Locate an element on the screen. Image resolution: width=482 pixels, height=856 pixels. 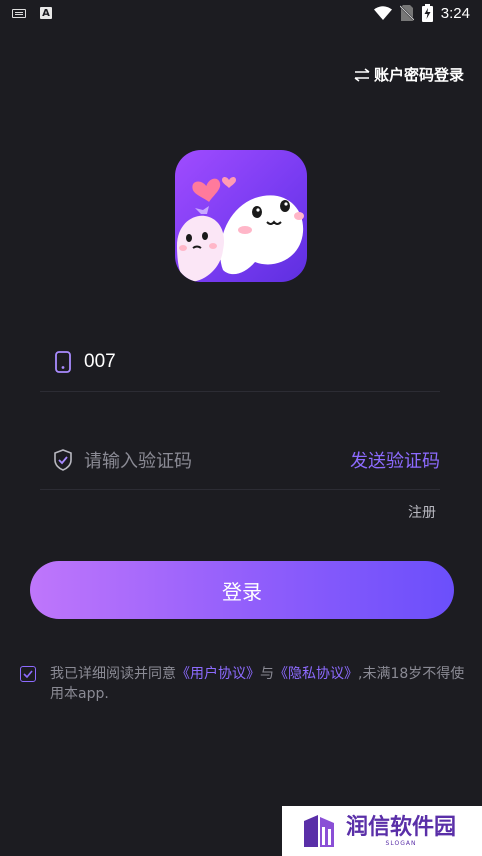
app-logo is located at coordinates (241, 216).